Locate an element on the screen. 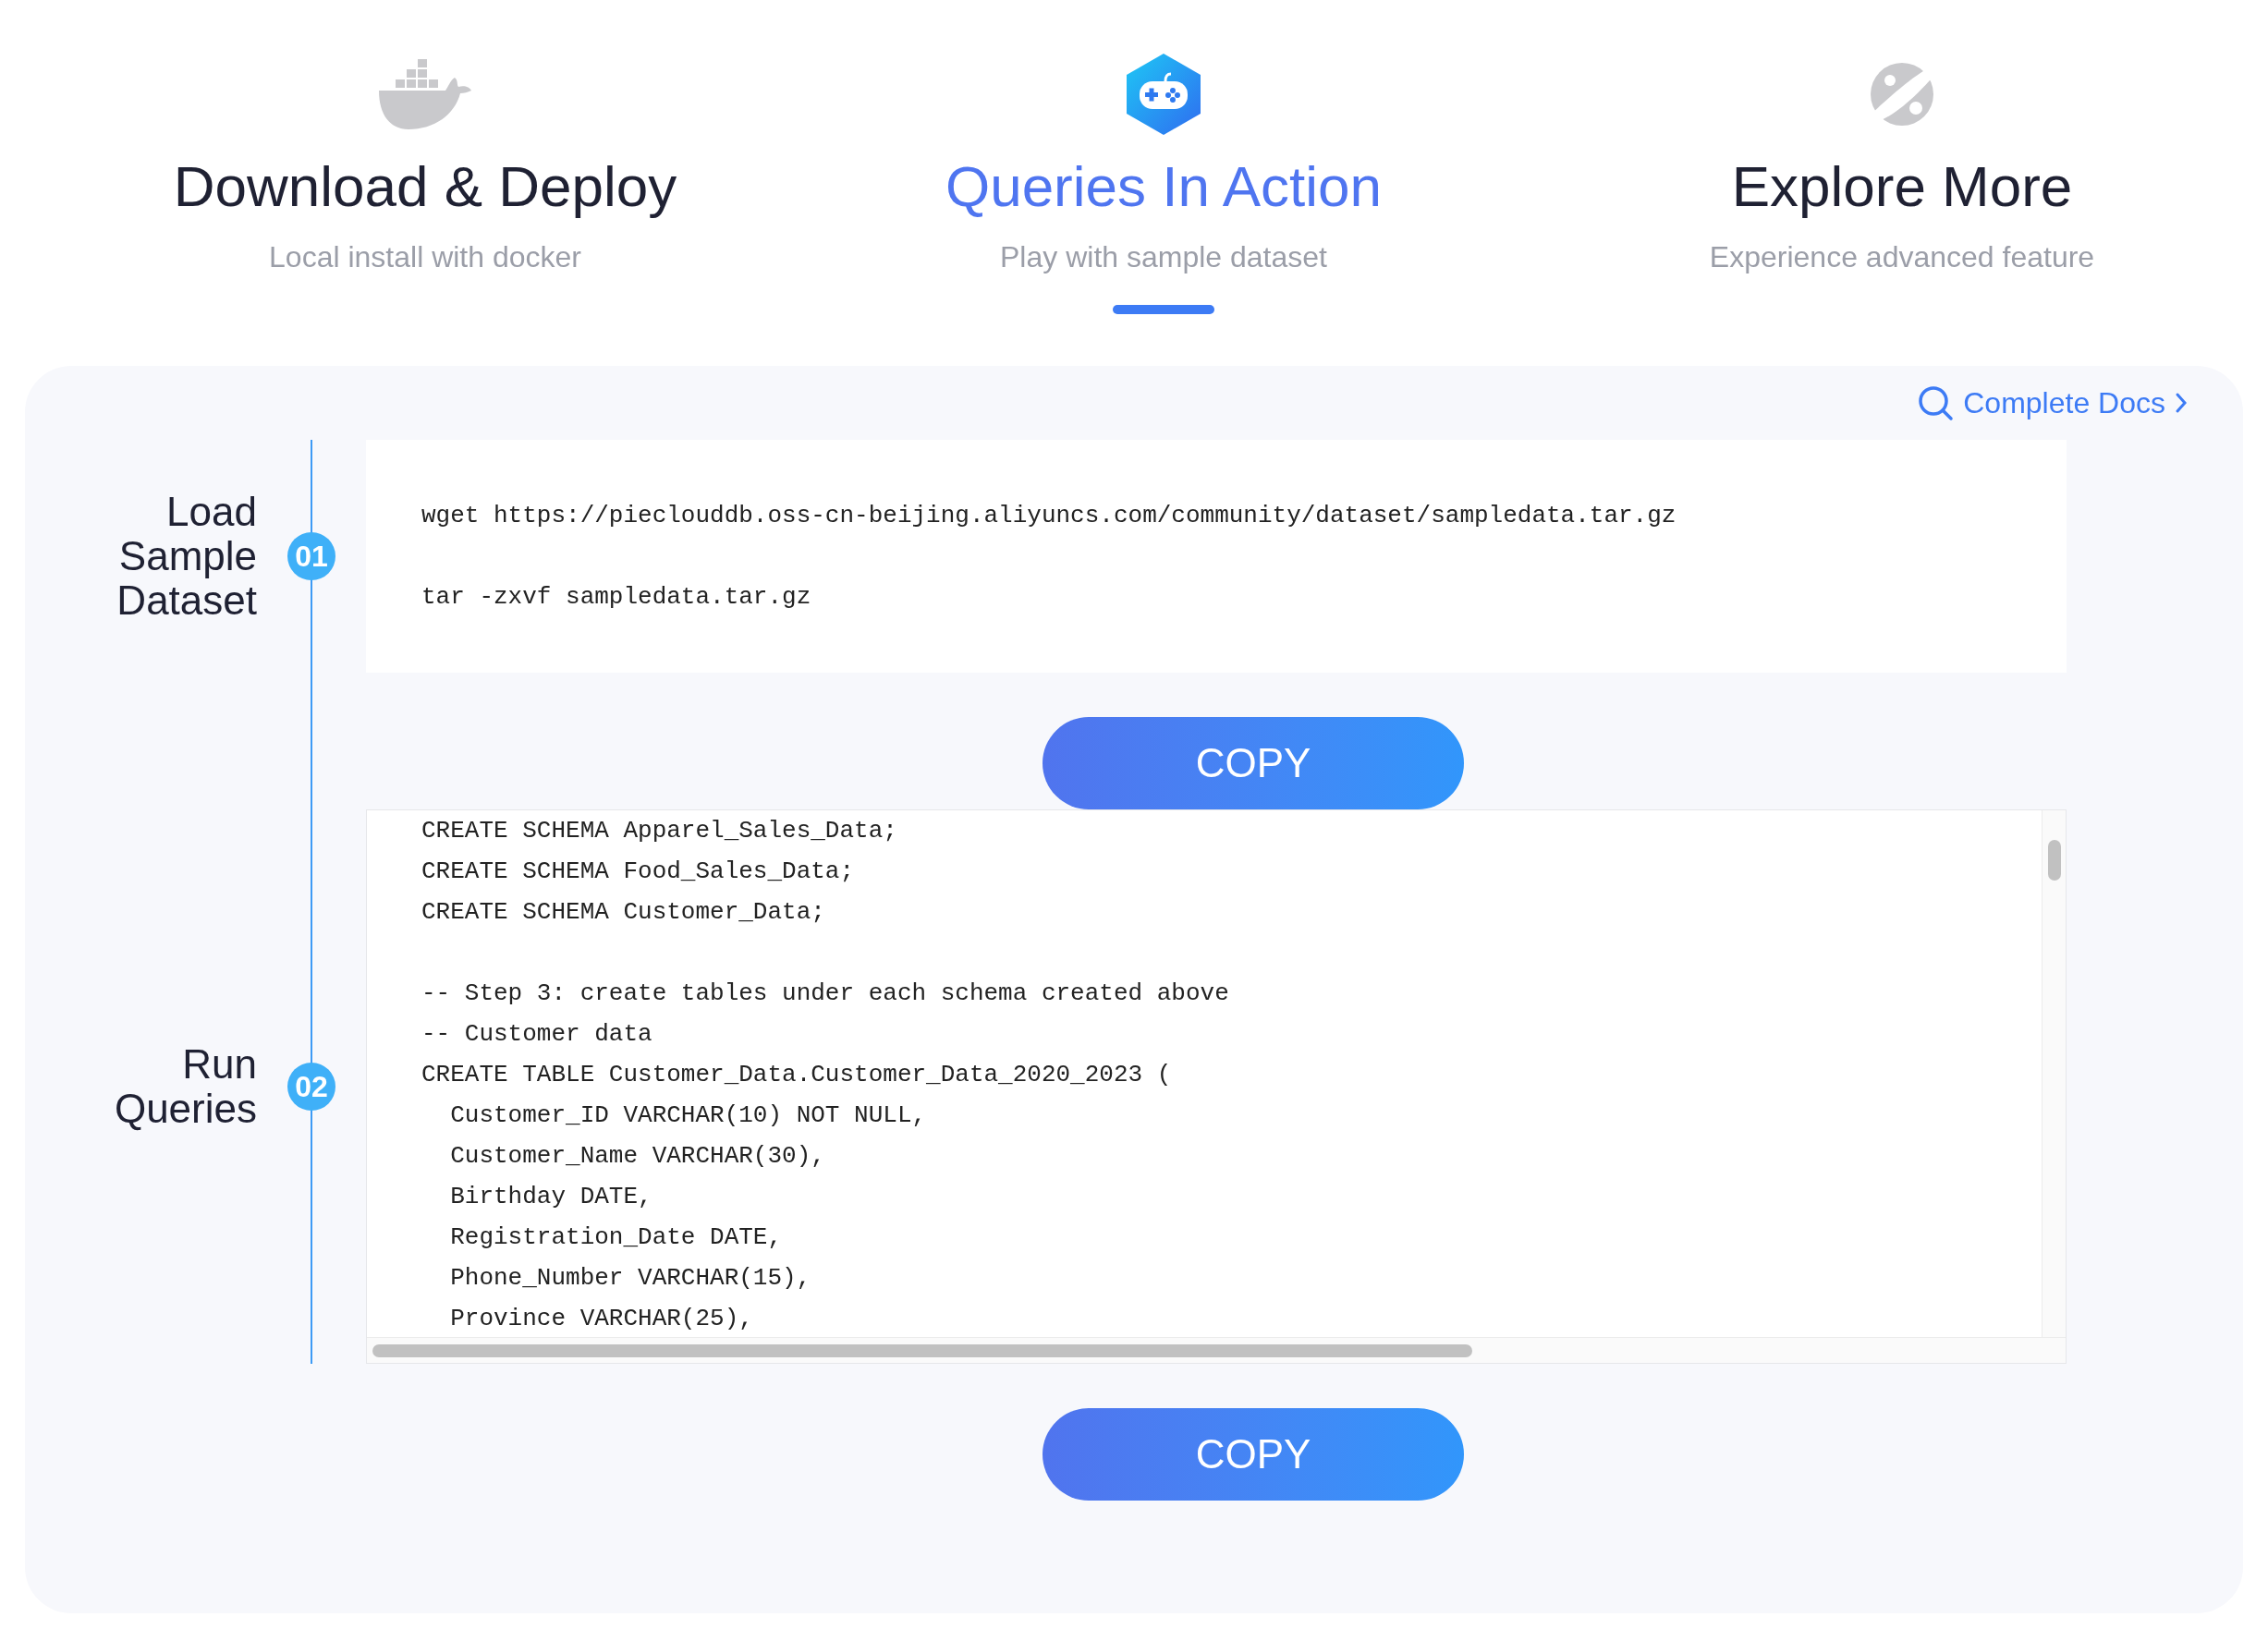 This screenshot has height=1641, width=2268. chevron-right-icon is located at coordinates (2181, 403).